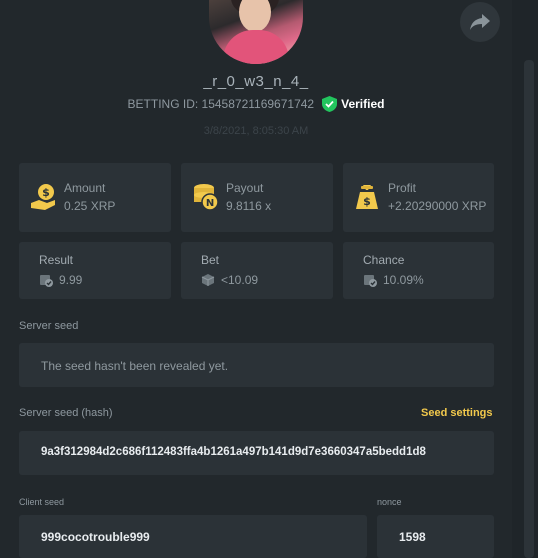 The width and height of the screenshot is (538, 558). What do you see at coordinates (56, 260) in the screenshot?
I see `result-label: Result` at bounding box center [56, 260].